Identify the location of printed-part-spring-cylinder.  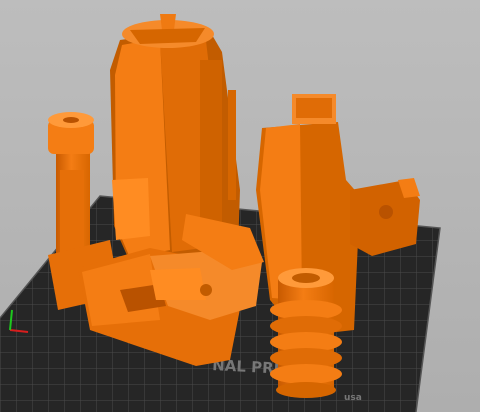
(306, 333).